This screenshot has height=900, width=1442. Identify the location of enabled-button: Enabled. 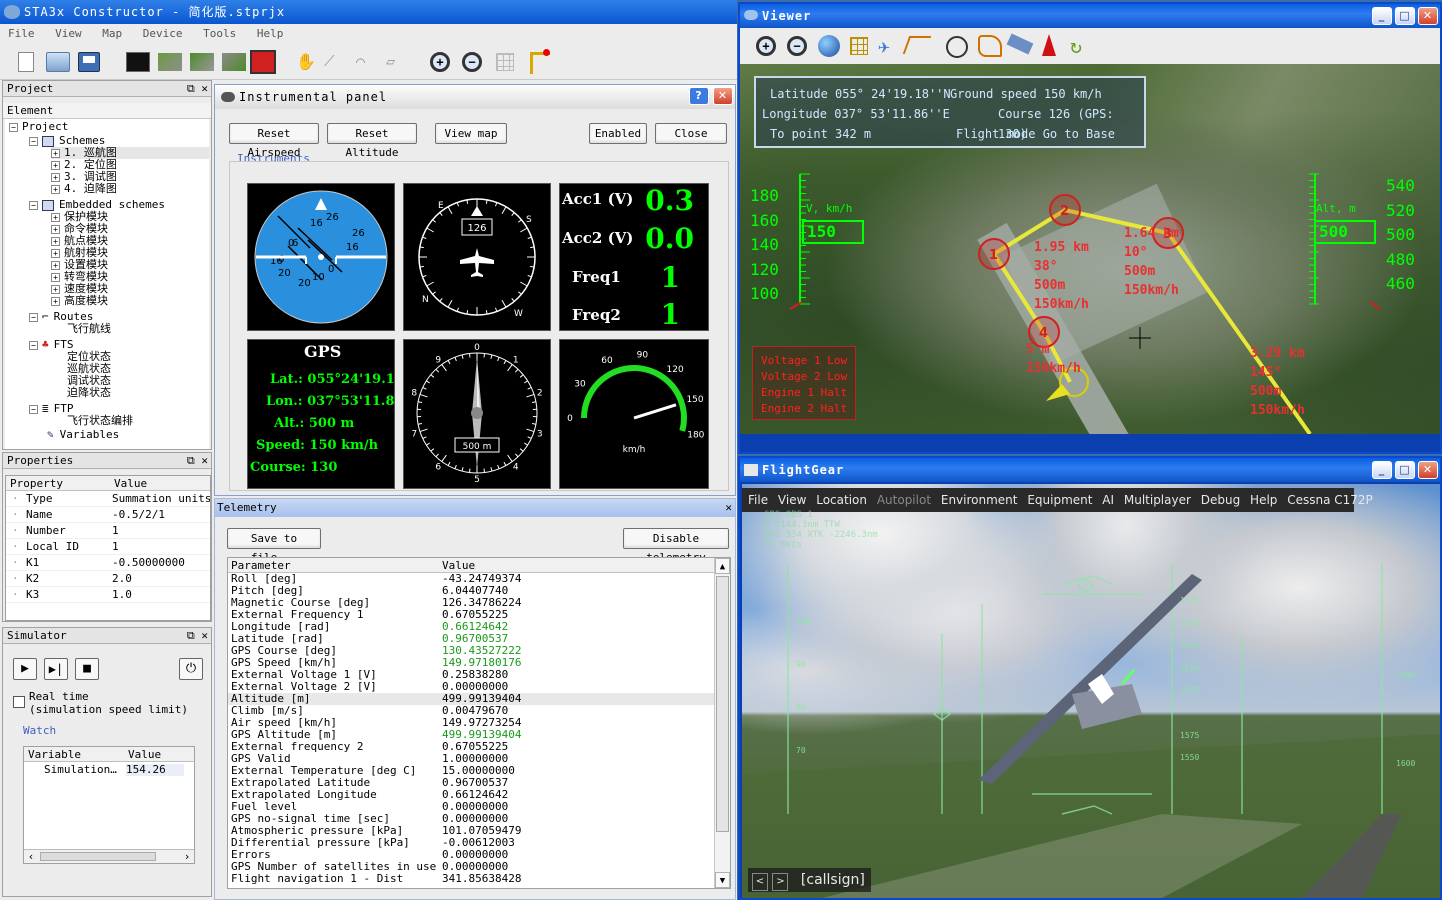
(618, 133).